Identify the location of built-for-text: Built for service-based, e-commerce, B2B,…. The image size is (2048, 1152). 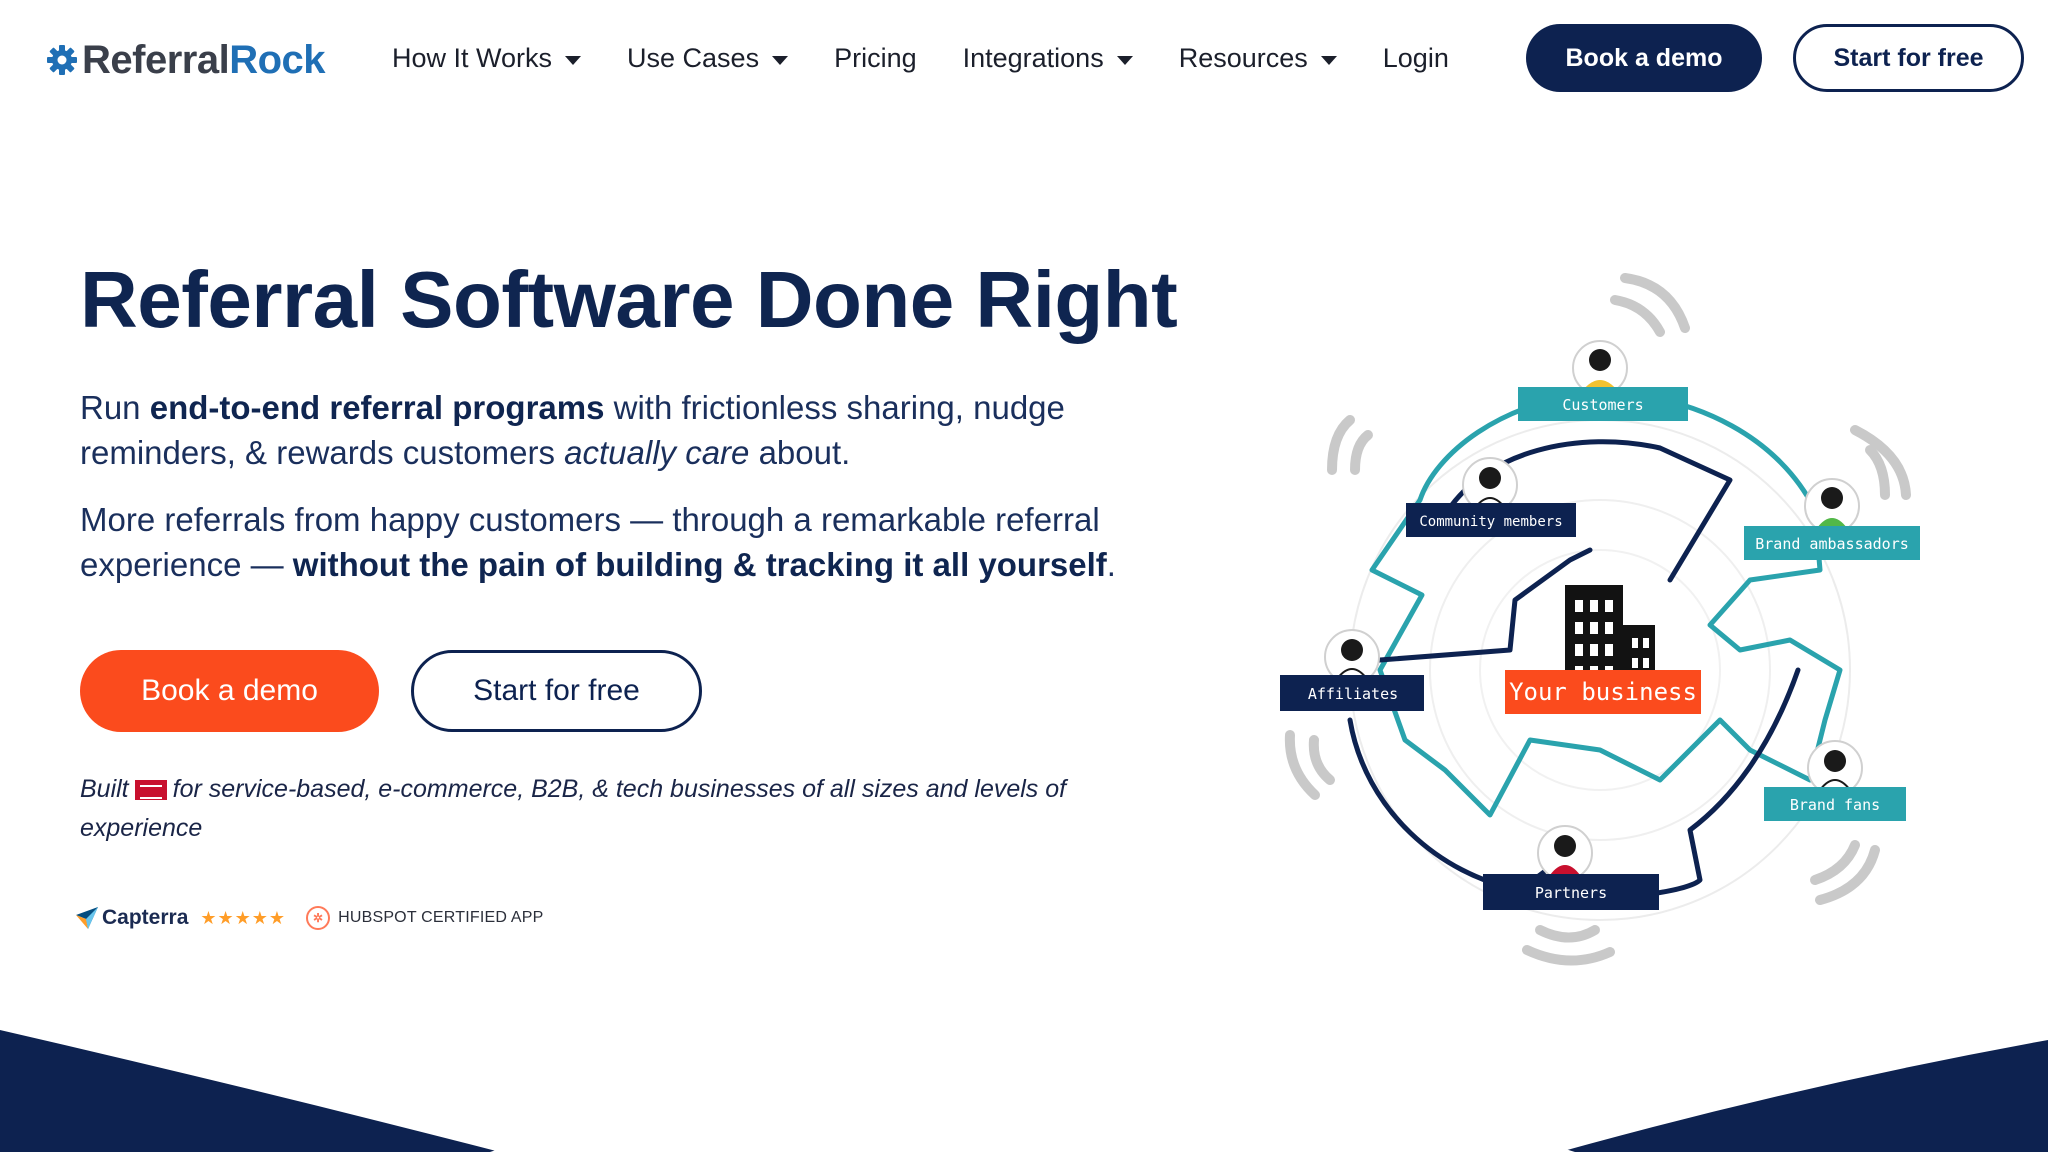
(600, 809).